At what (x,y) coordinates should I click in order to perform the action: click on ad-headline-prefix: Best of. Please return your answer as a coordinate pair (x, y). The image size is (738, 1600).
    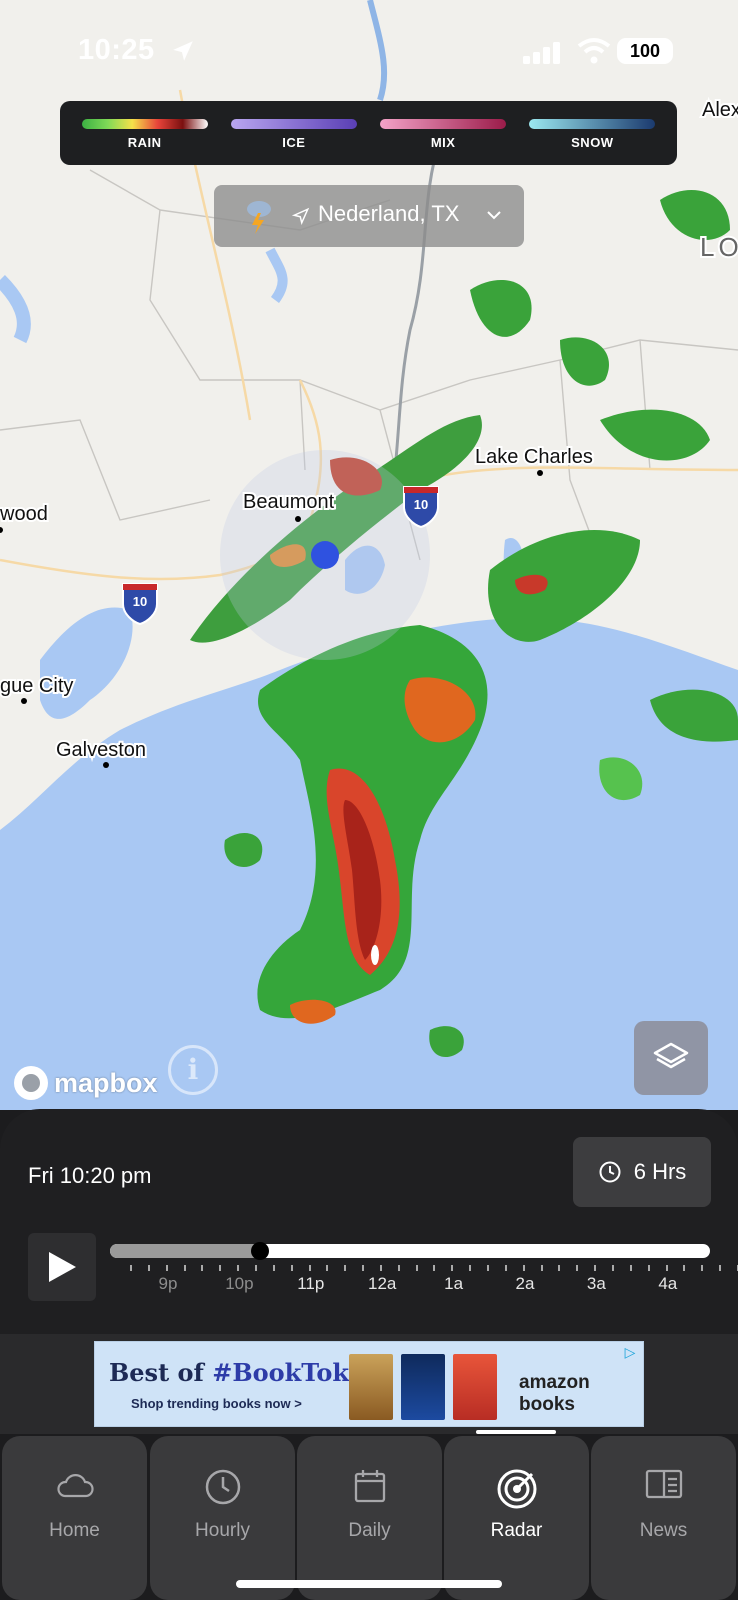
    Looking at the image, I should click on (161, 1372).